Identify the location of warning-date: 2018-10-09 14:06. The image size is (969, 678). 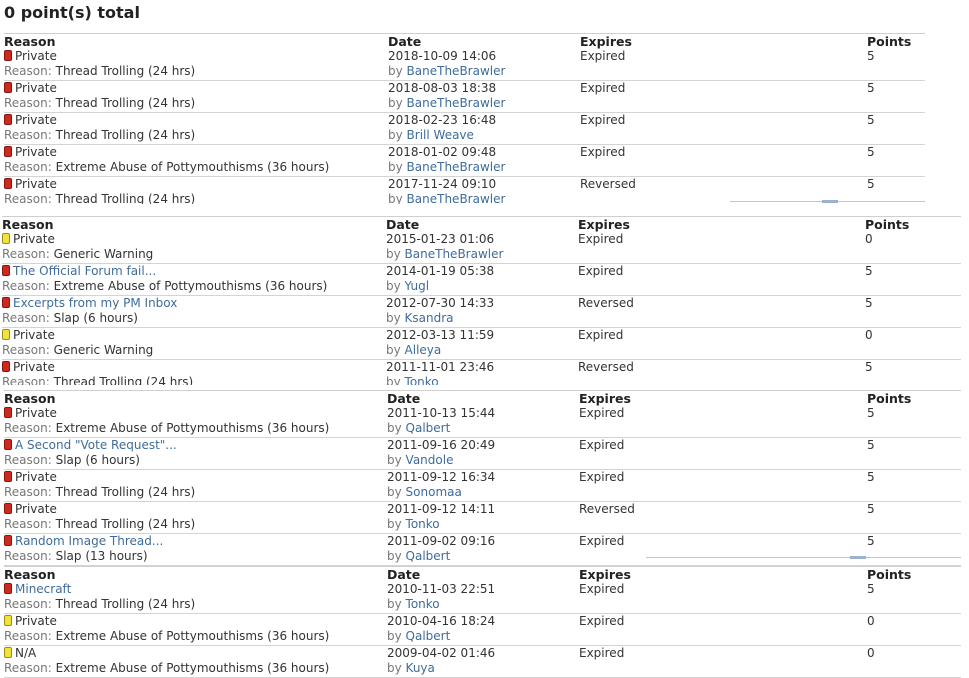
(442, 56).